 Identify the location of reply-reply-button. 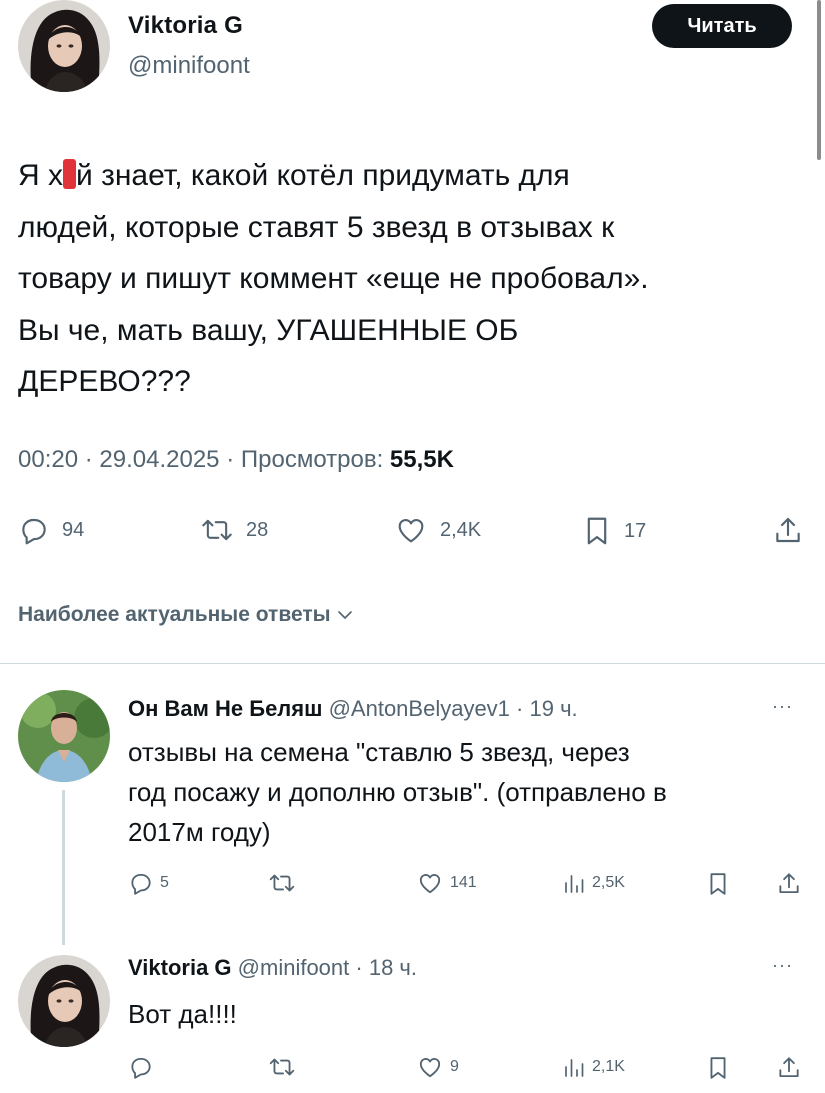
(141, 1067).